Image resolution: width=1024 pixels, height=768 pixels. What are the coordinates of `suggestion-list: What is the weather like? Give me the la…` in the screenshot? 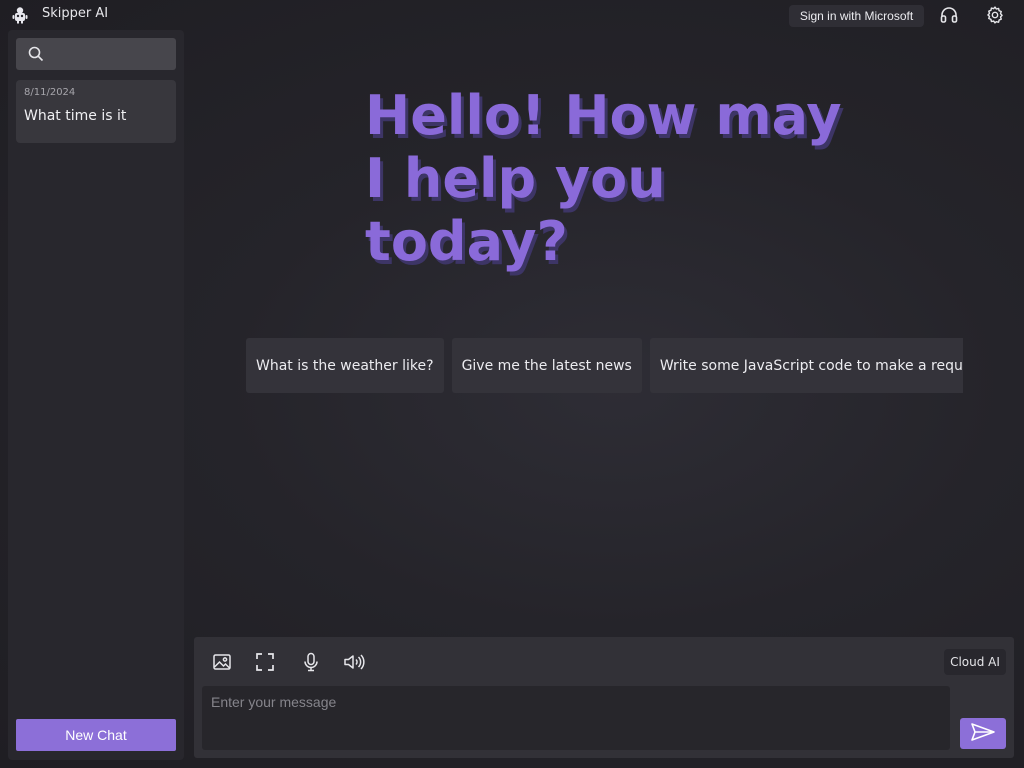 It's located at (604, 365).